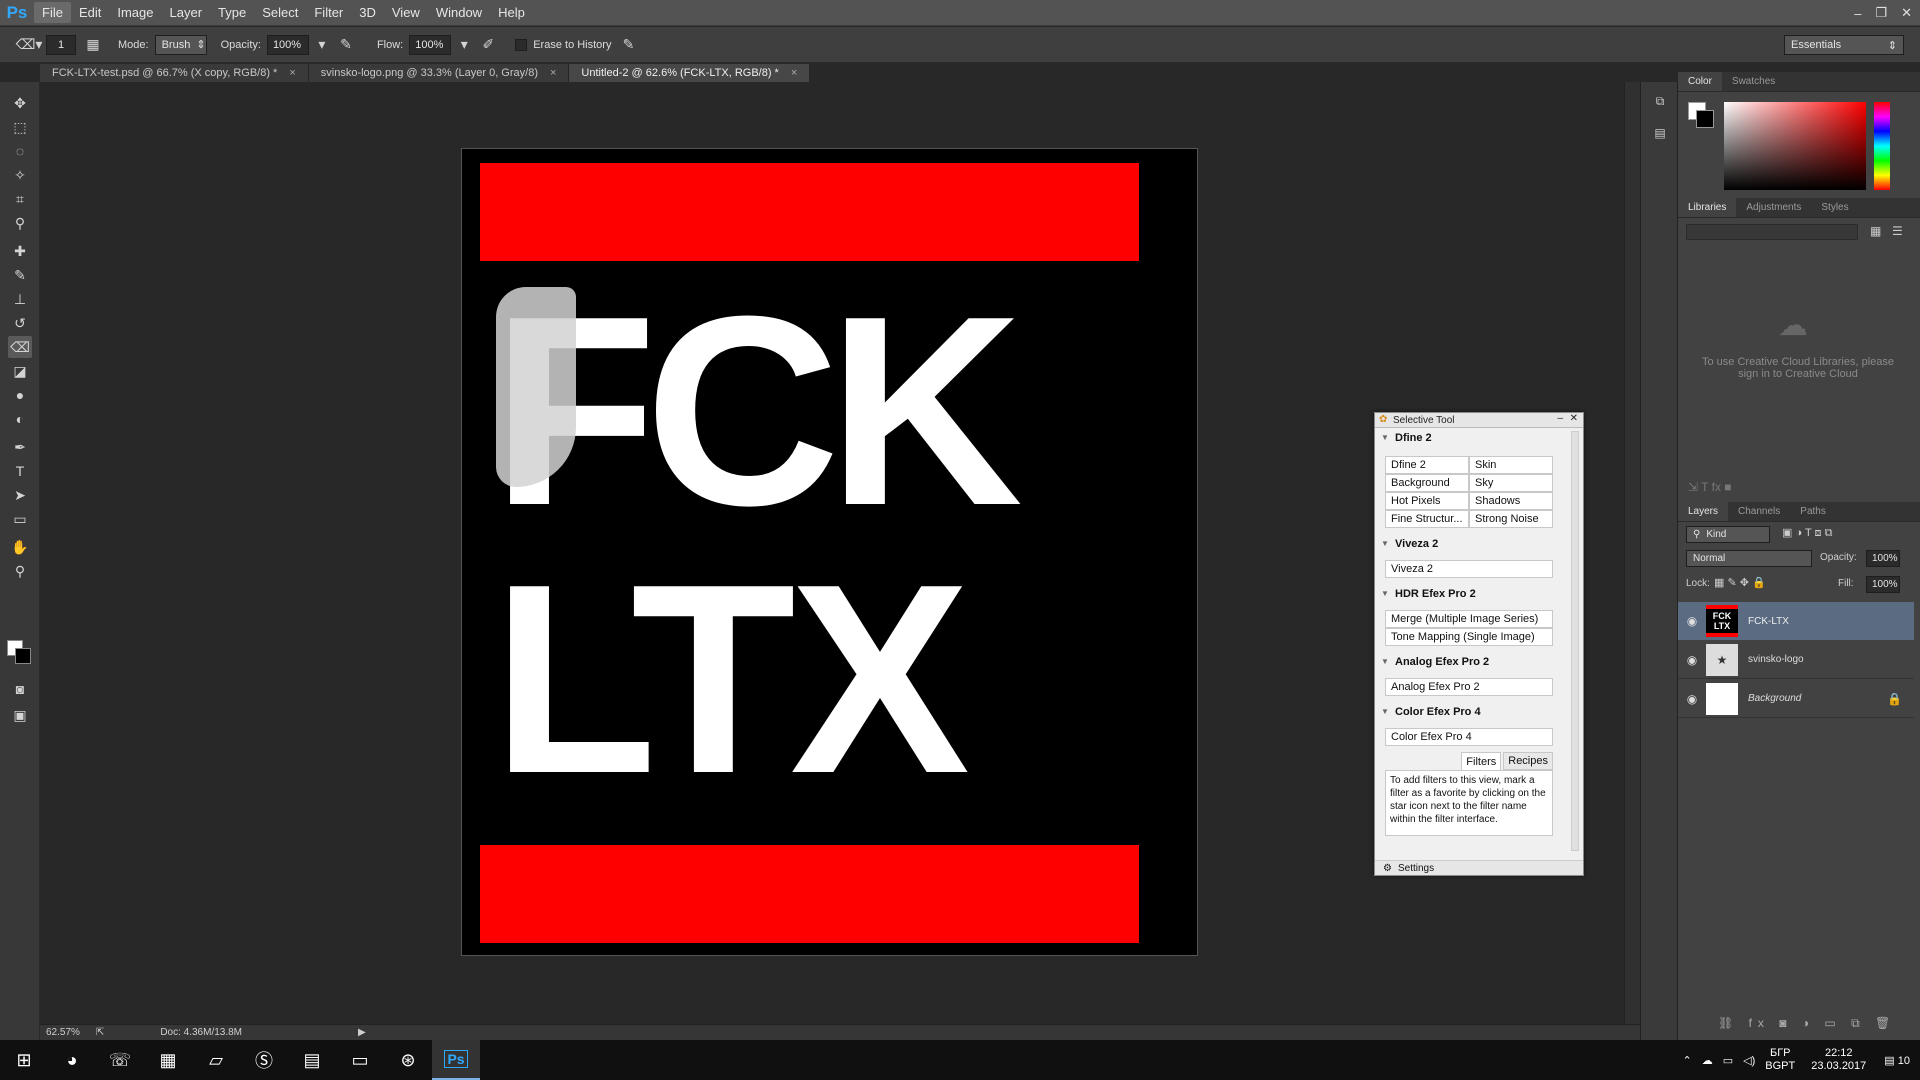  Describe the element at coordinates (346, 45) in the screenshot. I see `pressure-opacity-icon: ✎` at that location.